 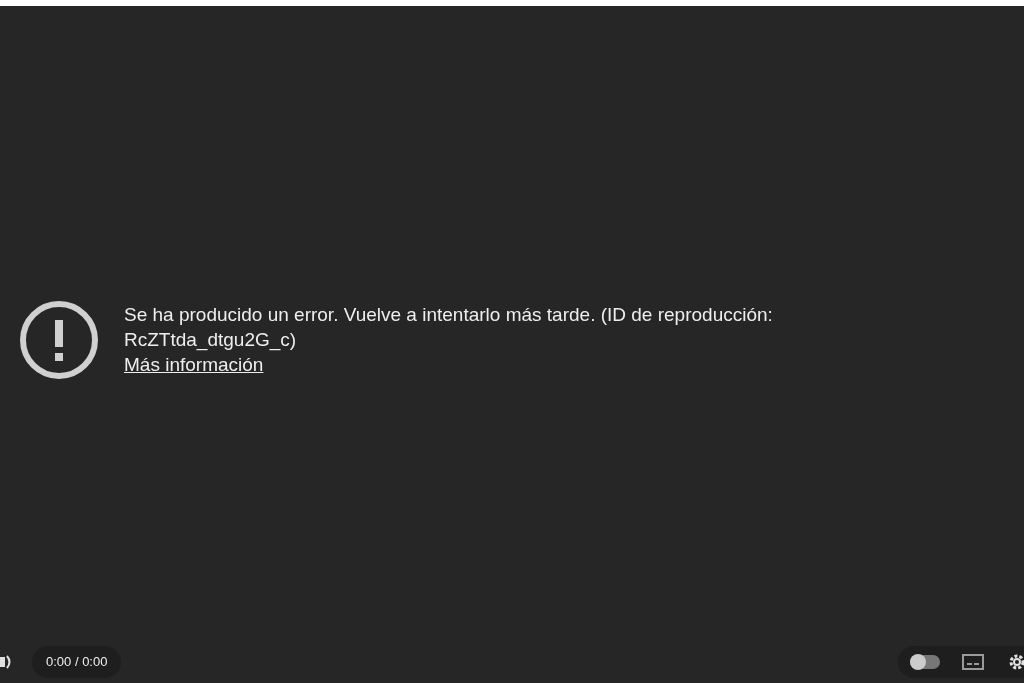 I want to click on error-message: Se ha producido un error. Vuelve a intentarlo más tarde. (ID de reproducción: RcZTtda_dtgu2G_c), so click(x=449, y=327).